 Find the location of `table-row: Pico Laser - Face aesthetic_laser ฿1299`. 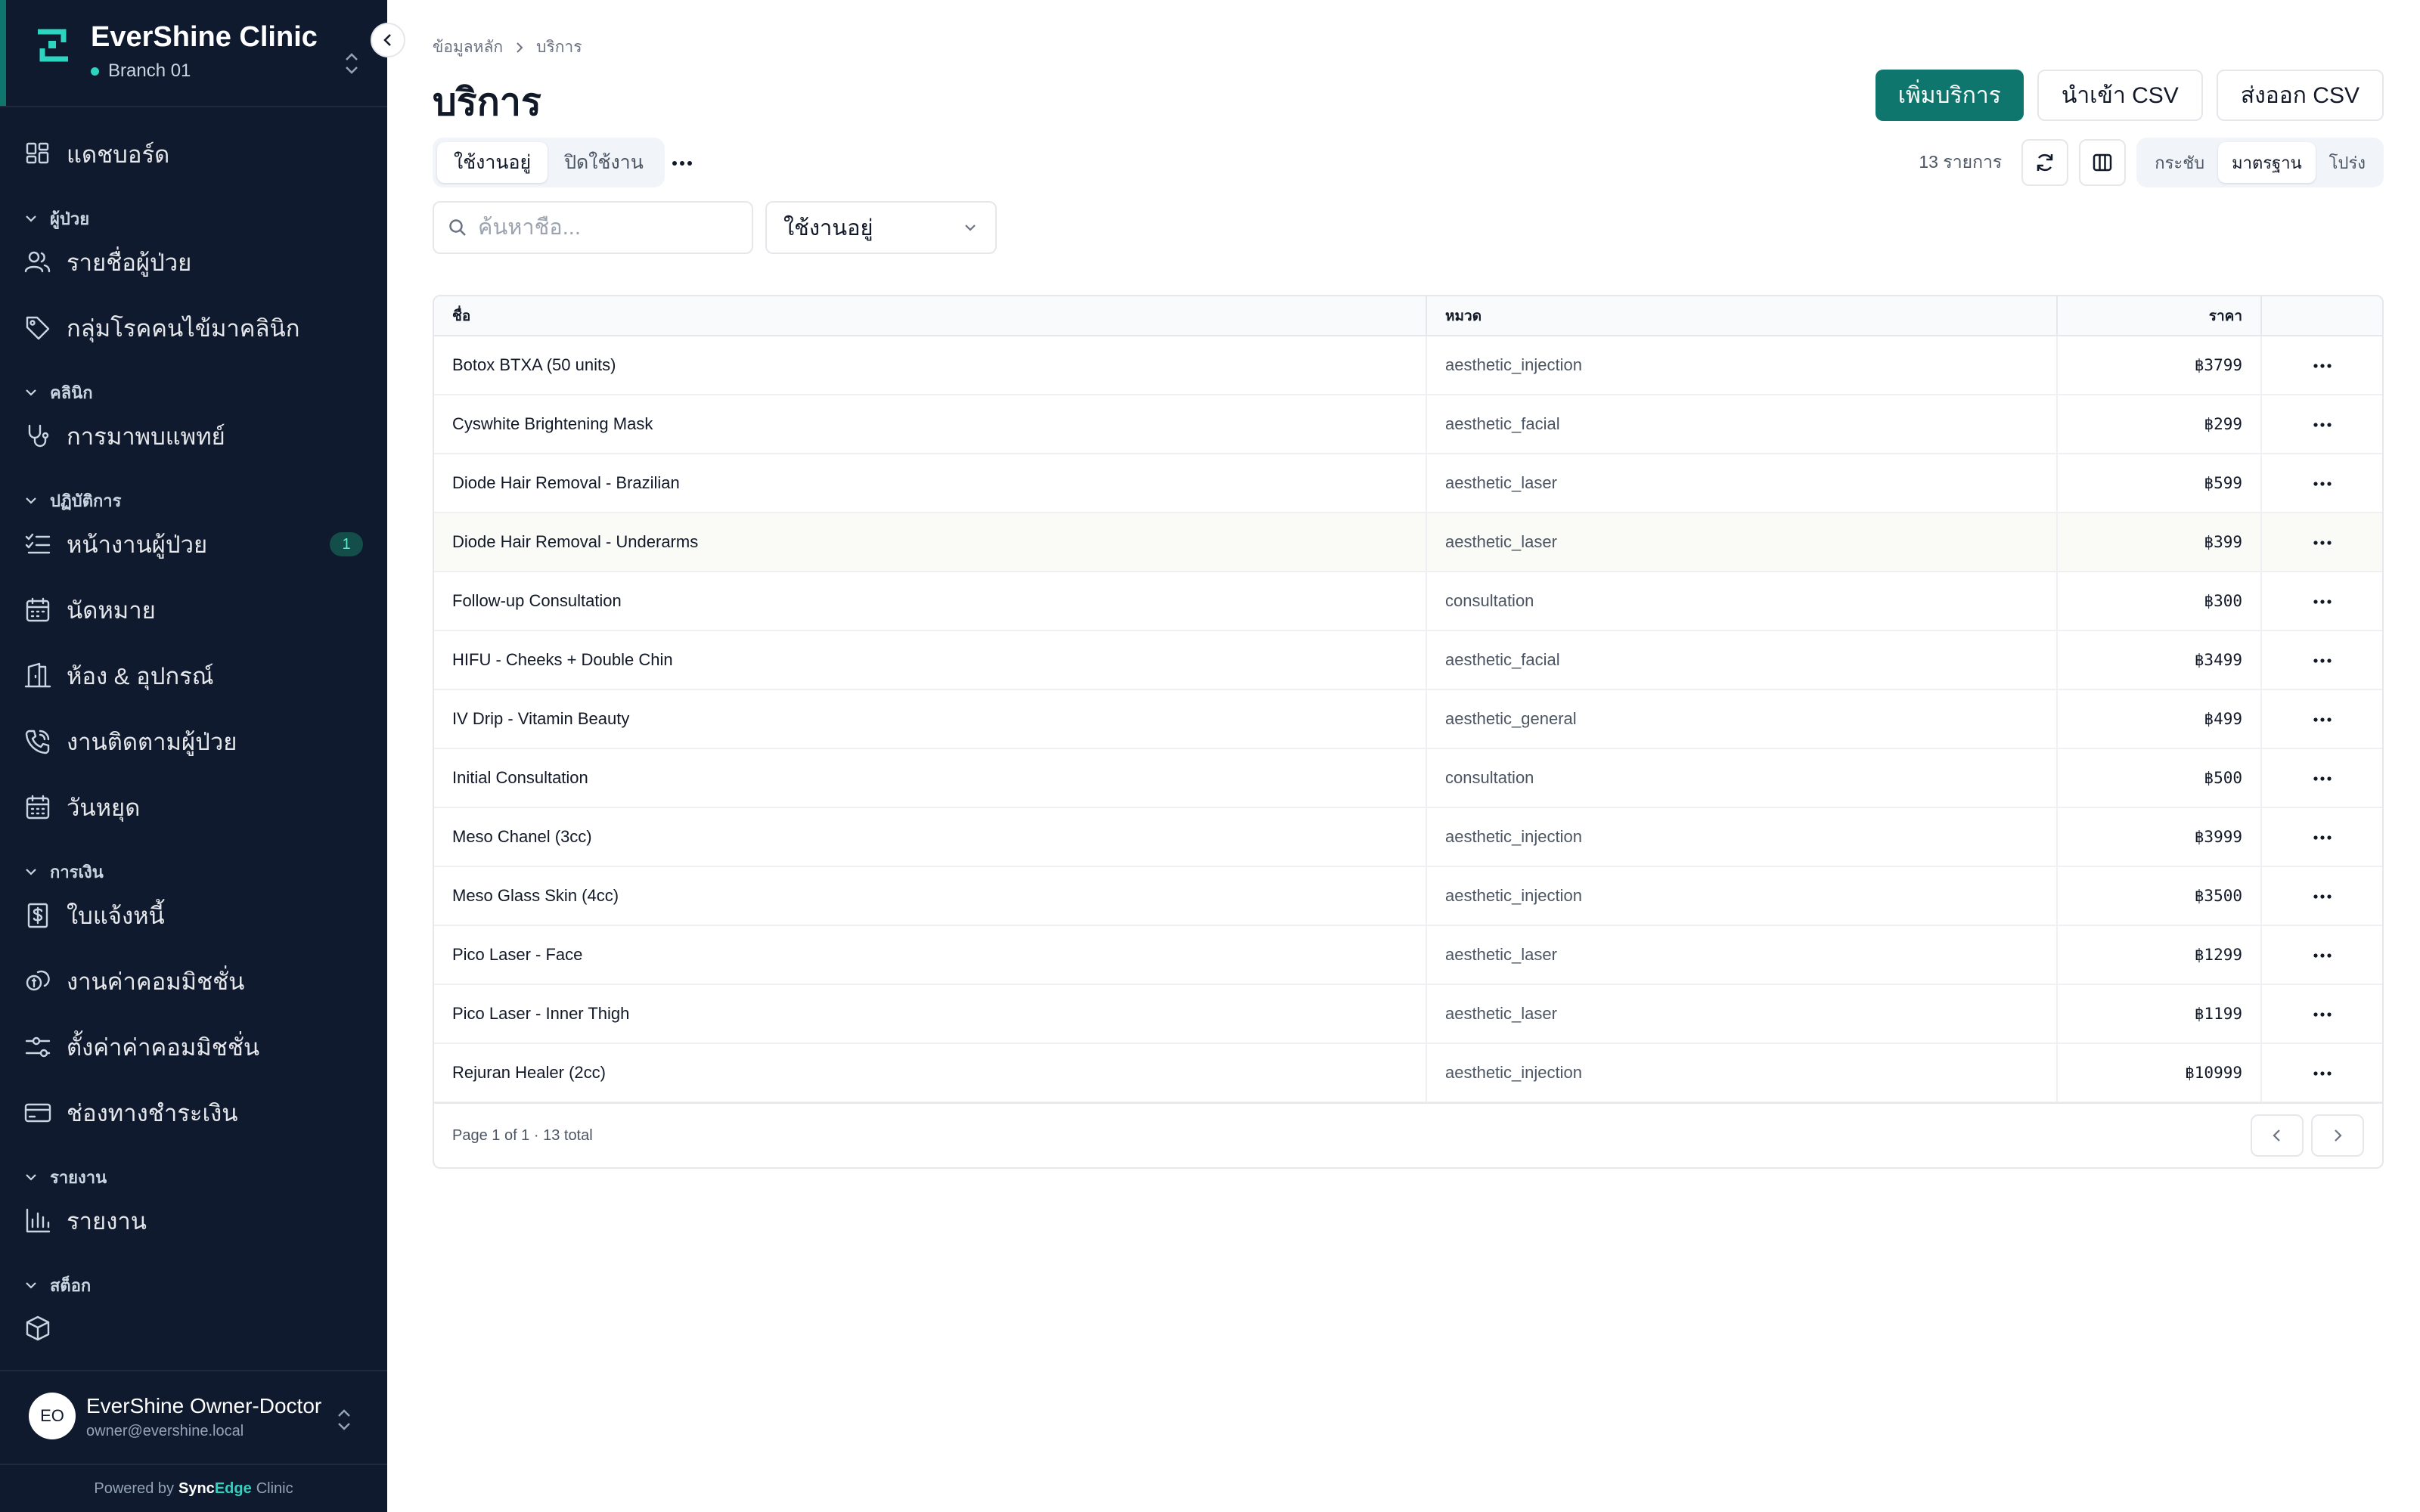

table-row: Pico Laser - Face aesthetic_laser ฿1299 is located at coordinates (1408, 954).